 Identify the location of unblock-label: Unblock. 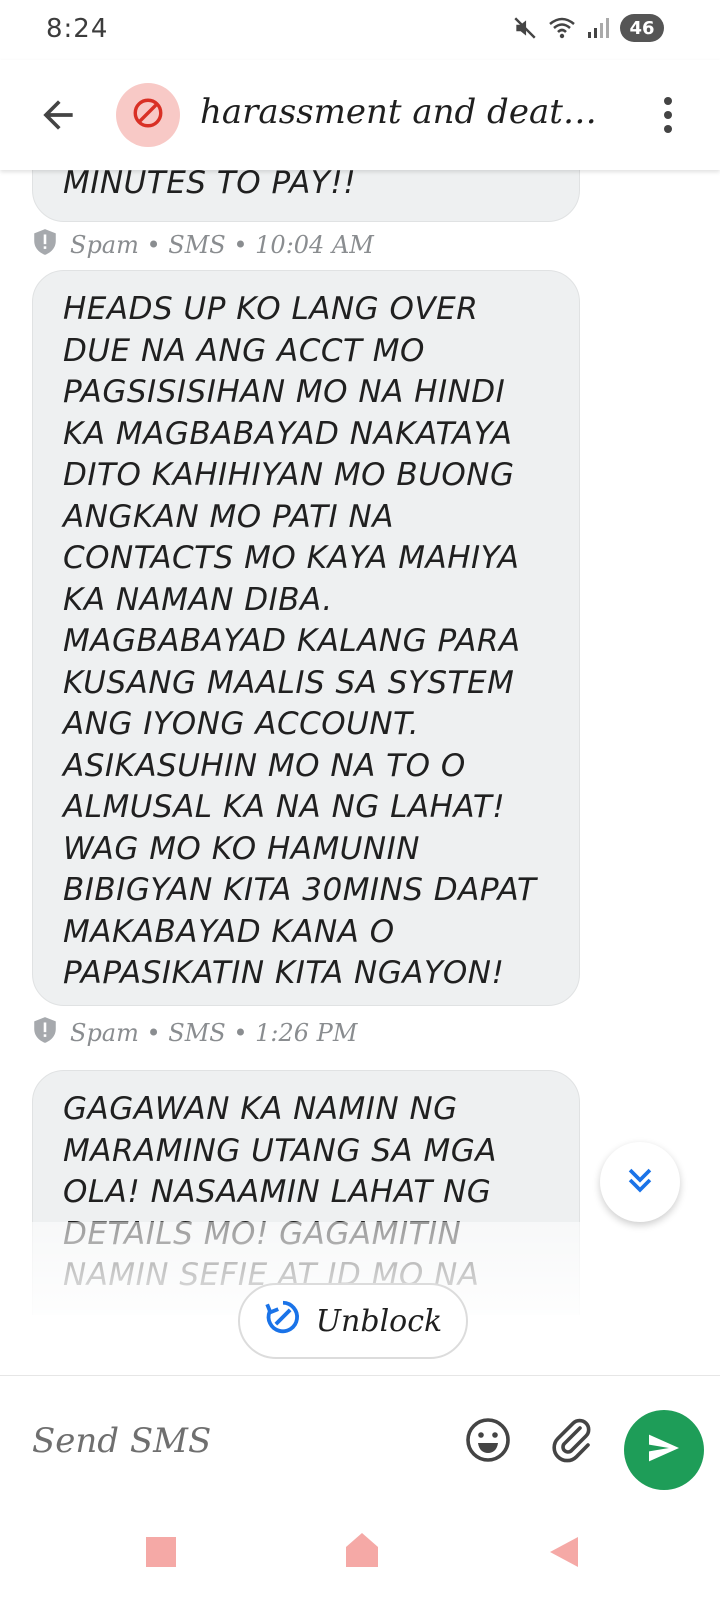
(379, 1321).